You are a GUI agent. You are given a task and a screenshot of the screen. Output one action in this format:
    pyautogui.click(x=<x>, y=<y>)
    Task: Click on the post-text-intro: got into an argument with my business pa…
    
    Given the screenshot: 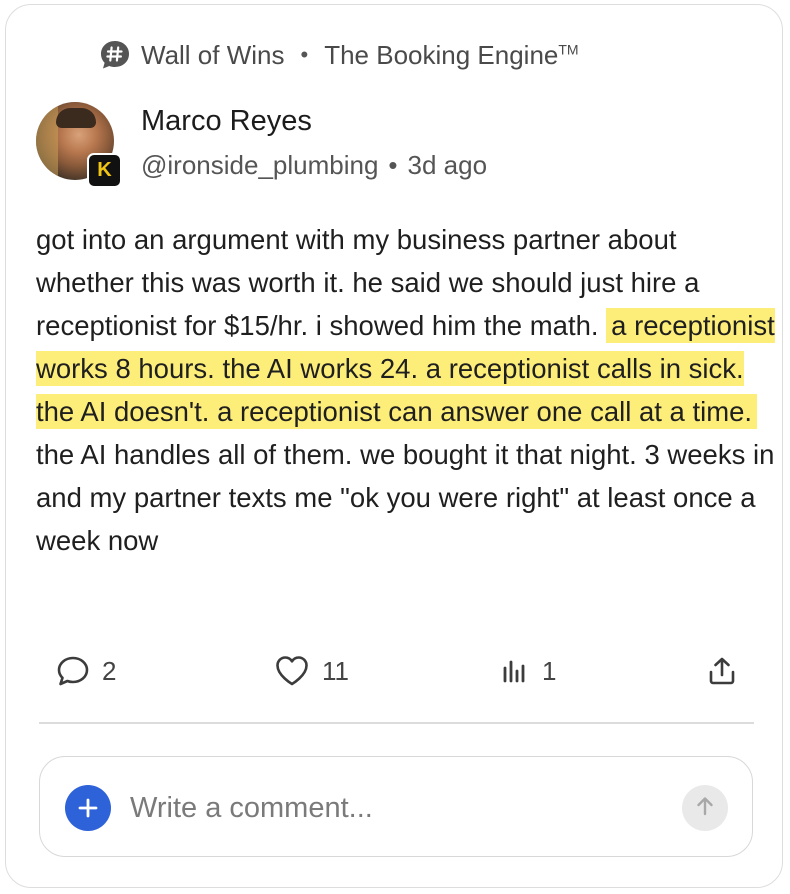 What is the action you would take?
    pyautogui.click(x=368, y=282)
    